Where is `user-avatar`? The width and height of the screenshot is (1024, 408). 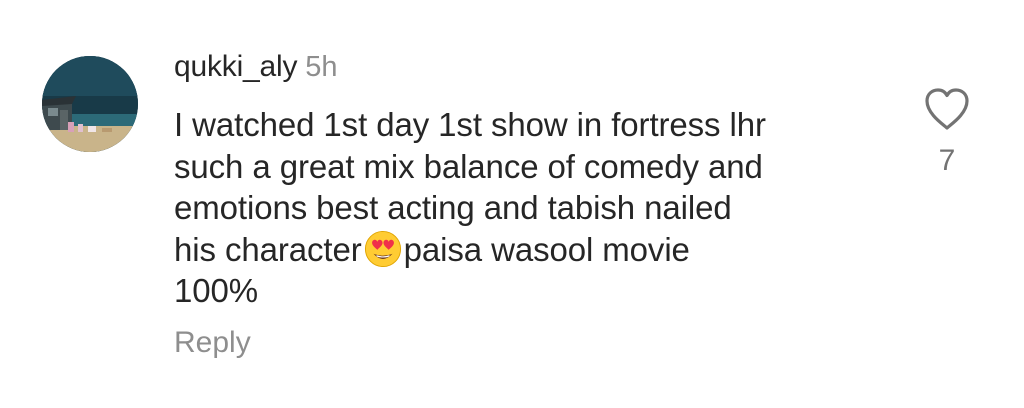 user-avatar is located at coordinates (90, 104).